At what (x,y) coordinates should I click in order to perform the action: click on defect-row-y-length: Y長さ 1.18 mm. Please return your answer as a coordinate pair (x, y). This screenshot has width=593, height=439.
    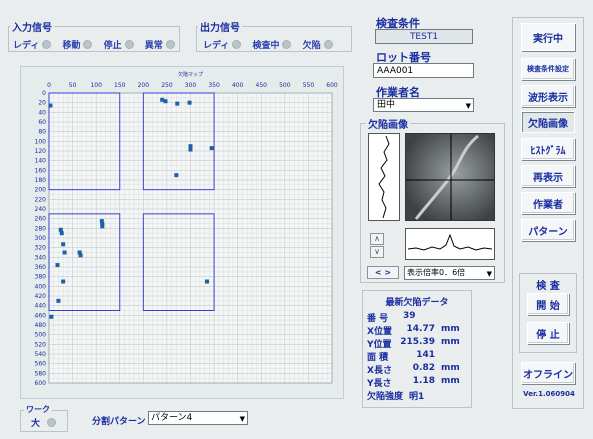
    Looking at the image, I should click on (413, 382).